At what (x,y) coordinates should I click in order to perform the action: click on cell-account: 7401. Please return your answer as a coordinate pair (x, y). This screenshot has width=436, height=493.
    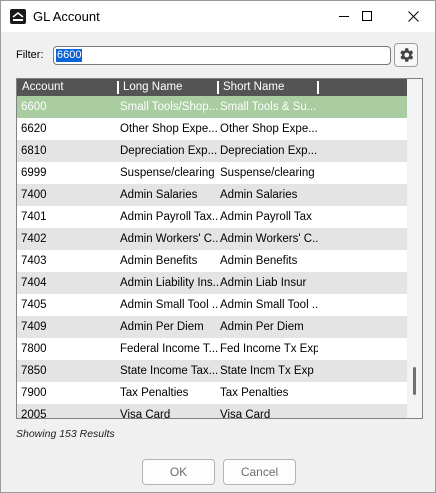
    Looking at the image, I should click on (34, 217).